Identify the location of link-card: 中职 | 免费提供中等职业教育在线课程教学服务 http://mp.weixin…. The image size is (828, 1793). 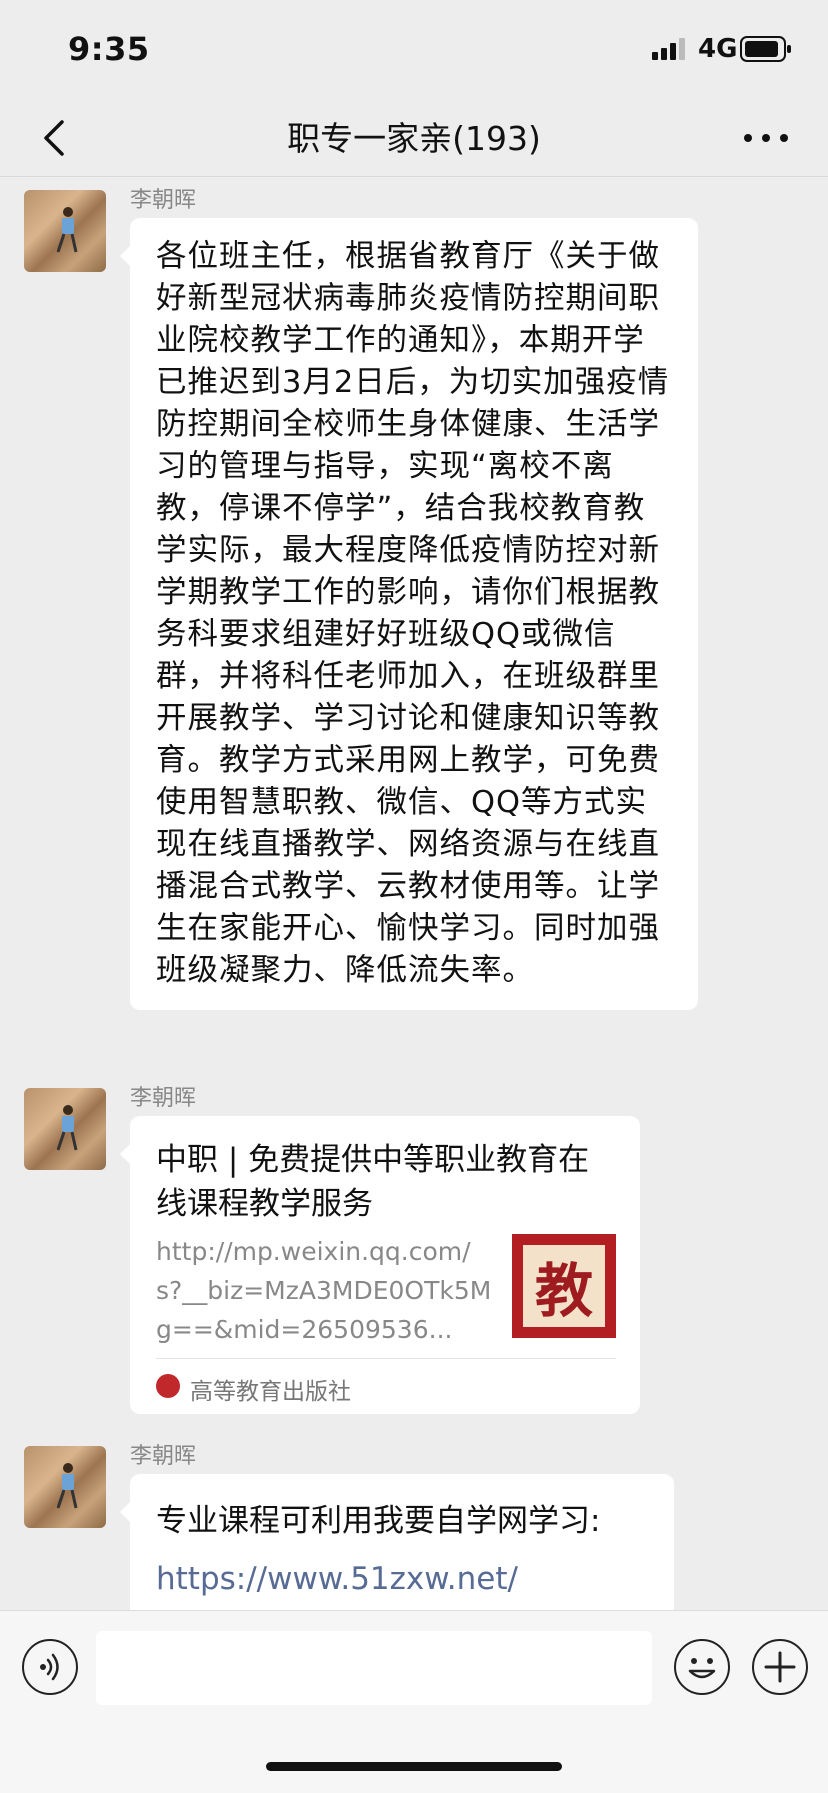
(380, 1265).